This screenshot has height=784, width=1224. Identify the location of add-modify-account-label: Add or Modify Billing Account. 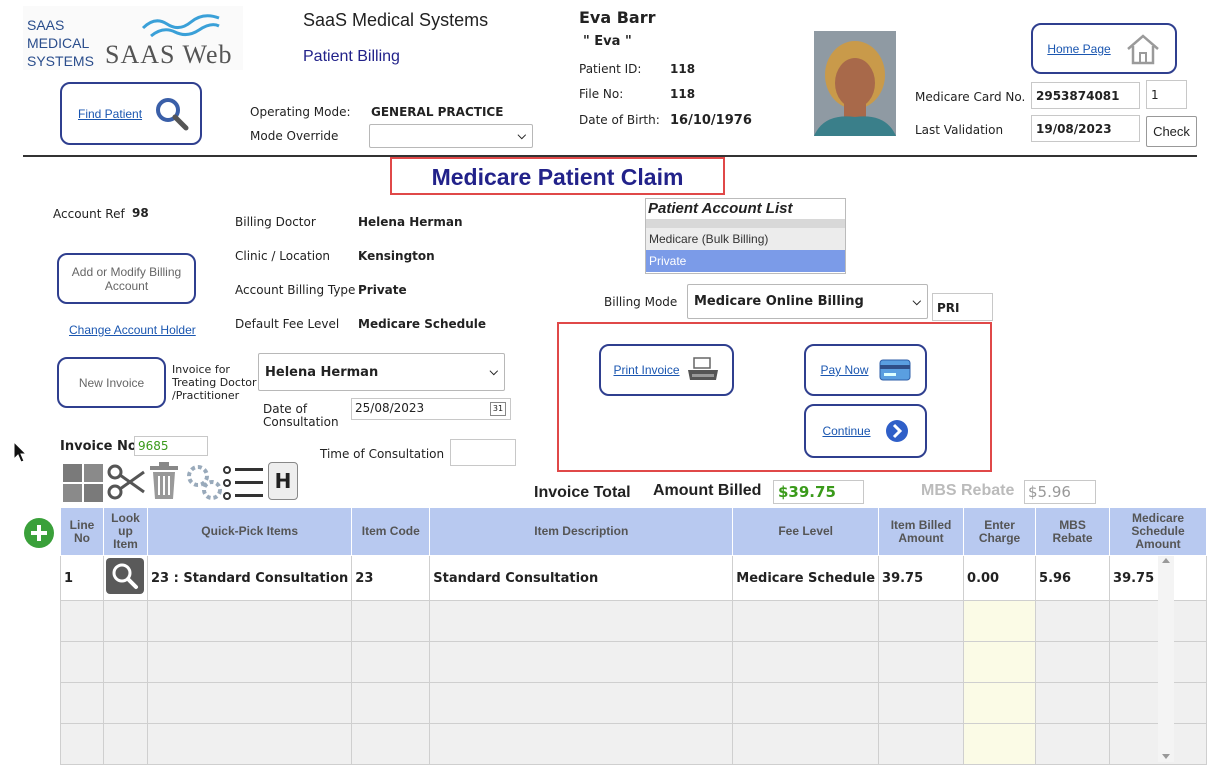
(126, 278).